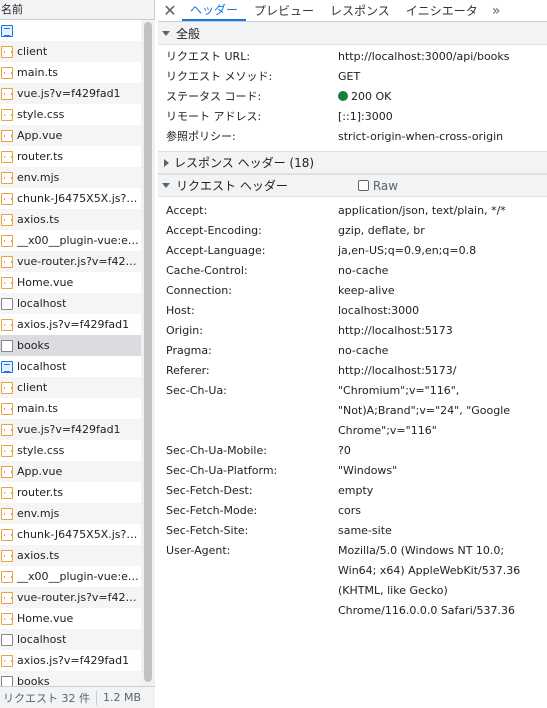 This screenshot has width=547, height=708. Describe the element at coordinates (442, 291) in the screenshot. I see `request-header-value: keep-alive` at that location.